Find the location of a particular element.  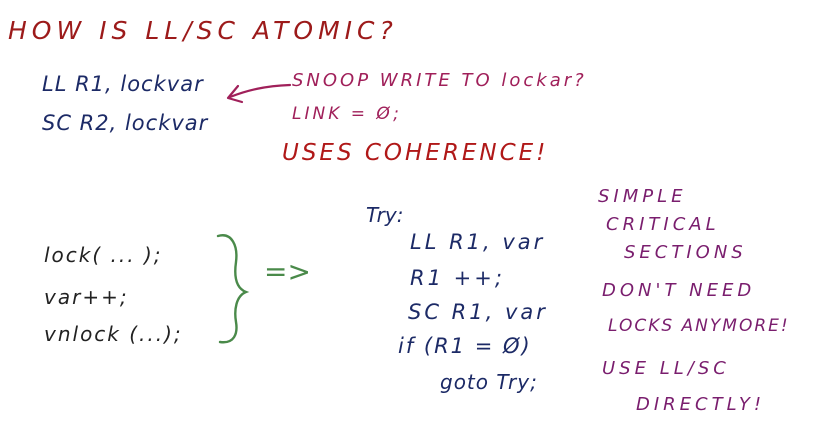

curly-brace is located at coordinates (233, 289).